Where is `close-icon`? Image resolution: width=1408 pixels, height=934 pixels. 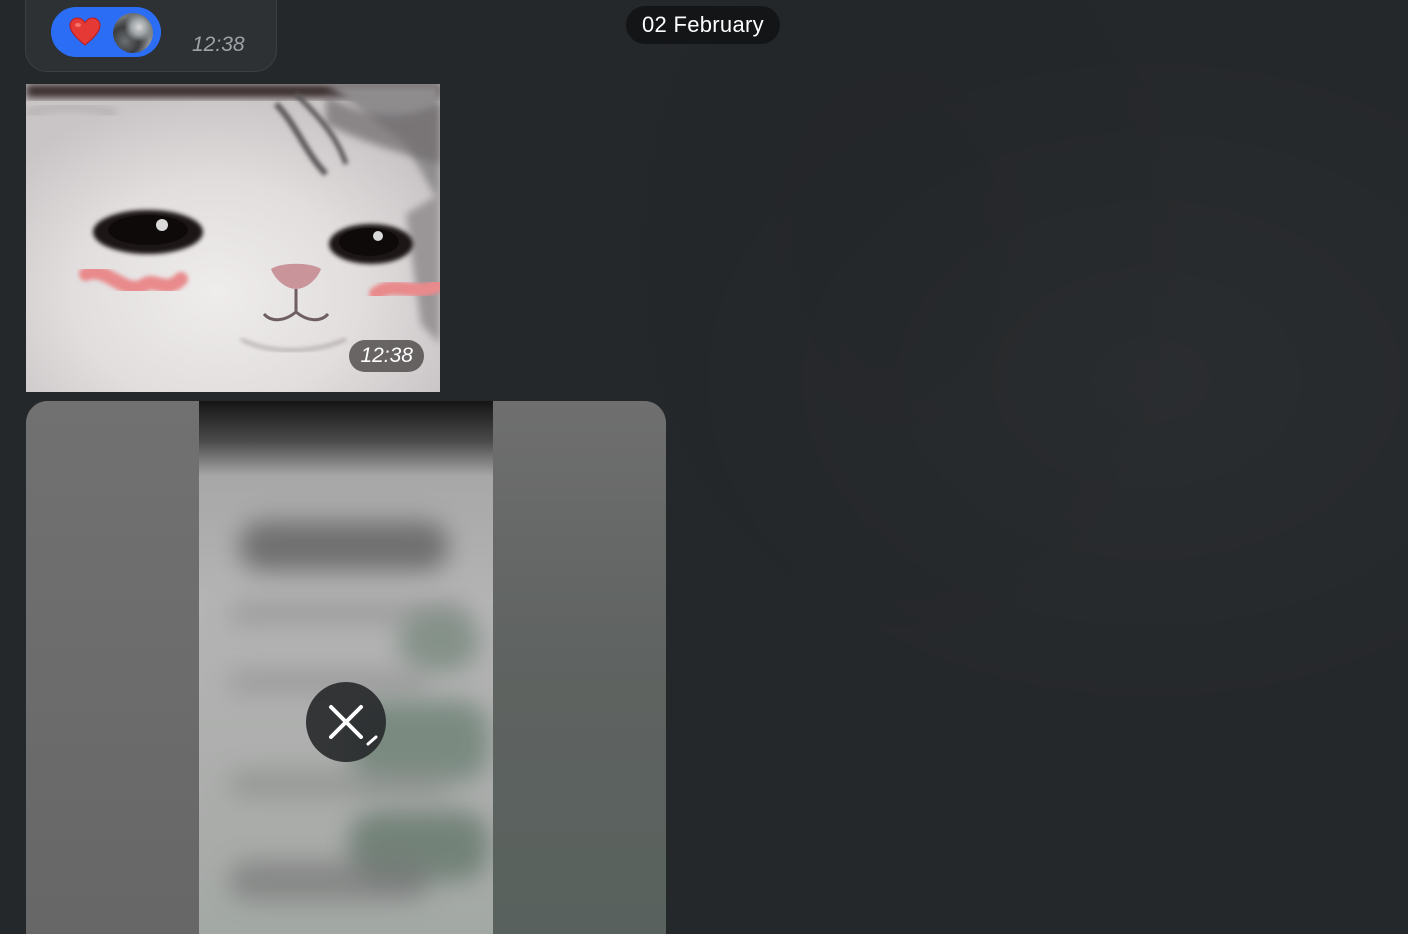 close-icon is located at coordinates (353, 725).